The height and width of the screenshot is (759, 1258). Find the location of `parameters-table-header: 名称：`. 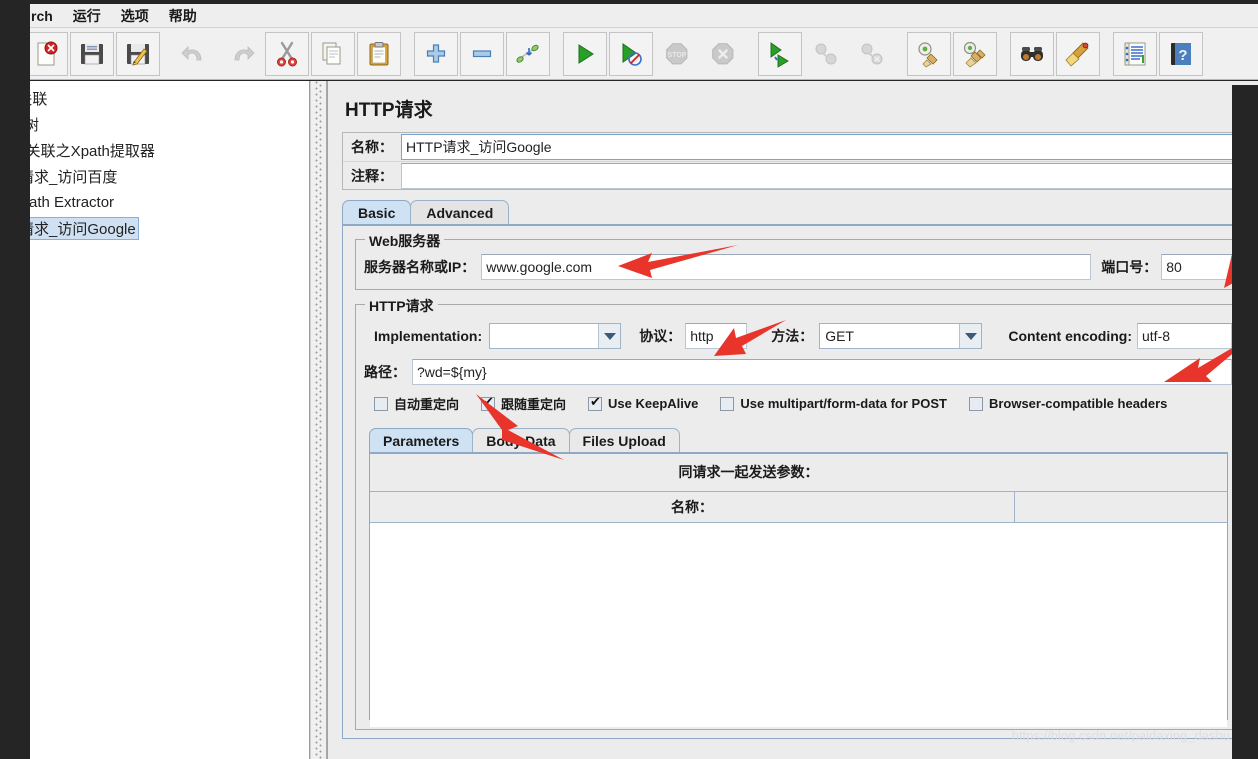

parameters-table-header: 名称： is located at coordinates (798, 507).